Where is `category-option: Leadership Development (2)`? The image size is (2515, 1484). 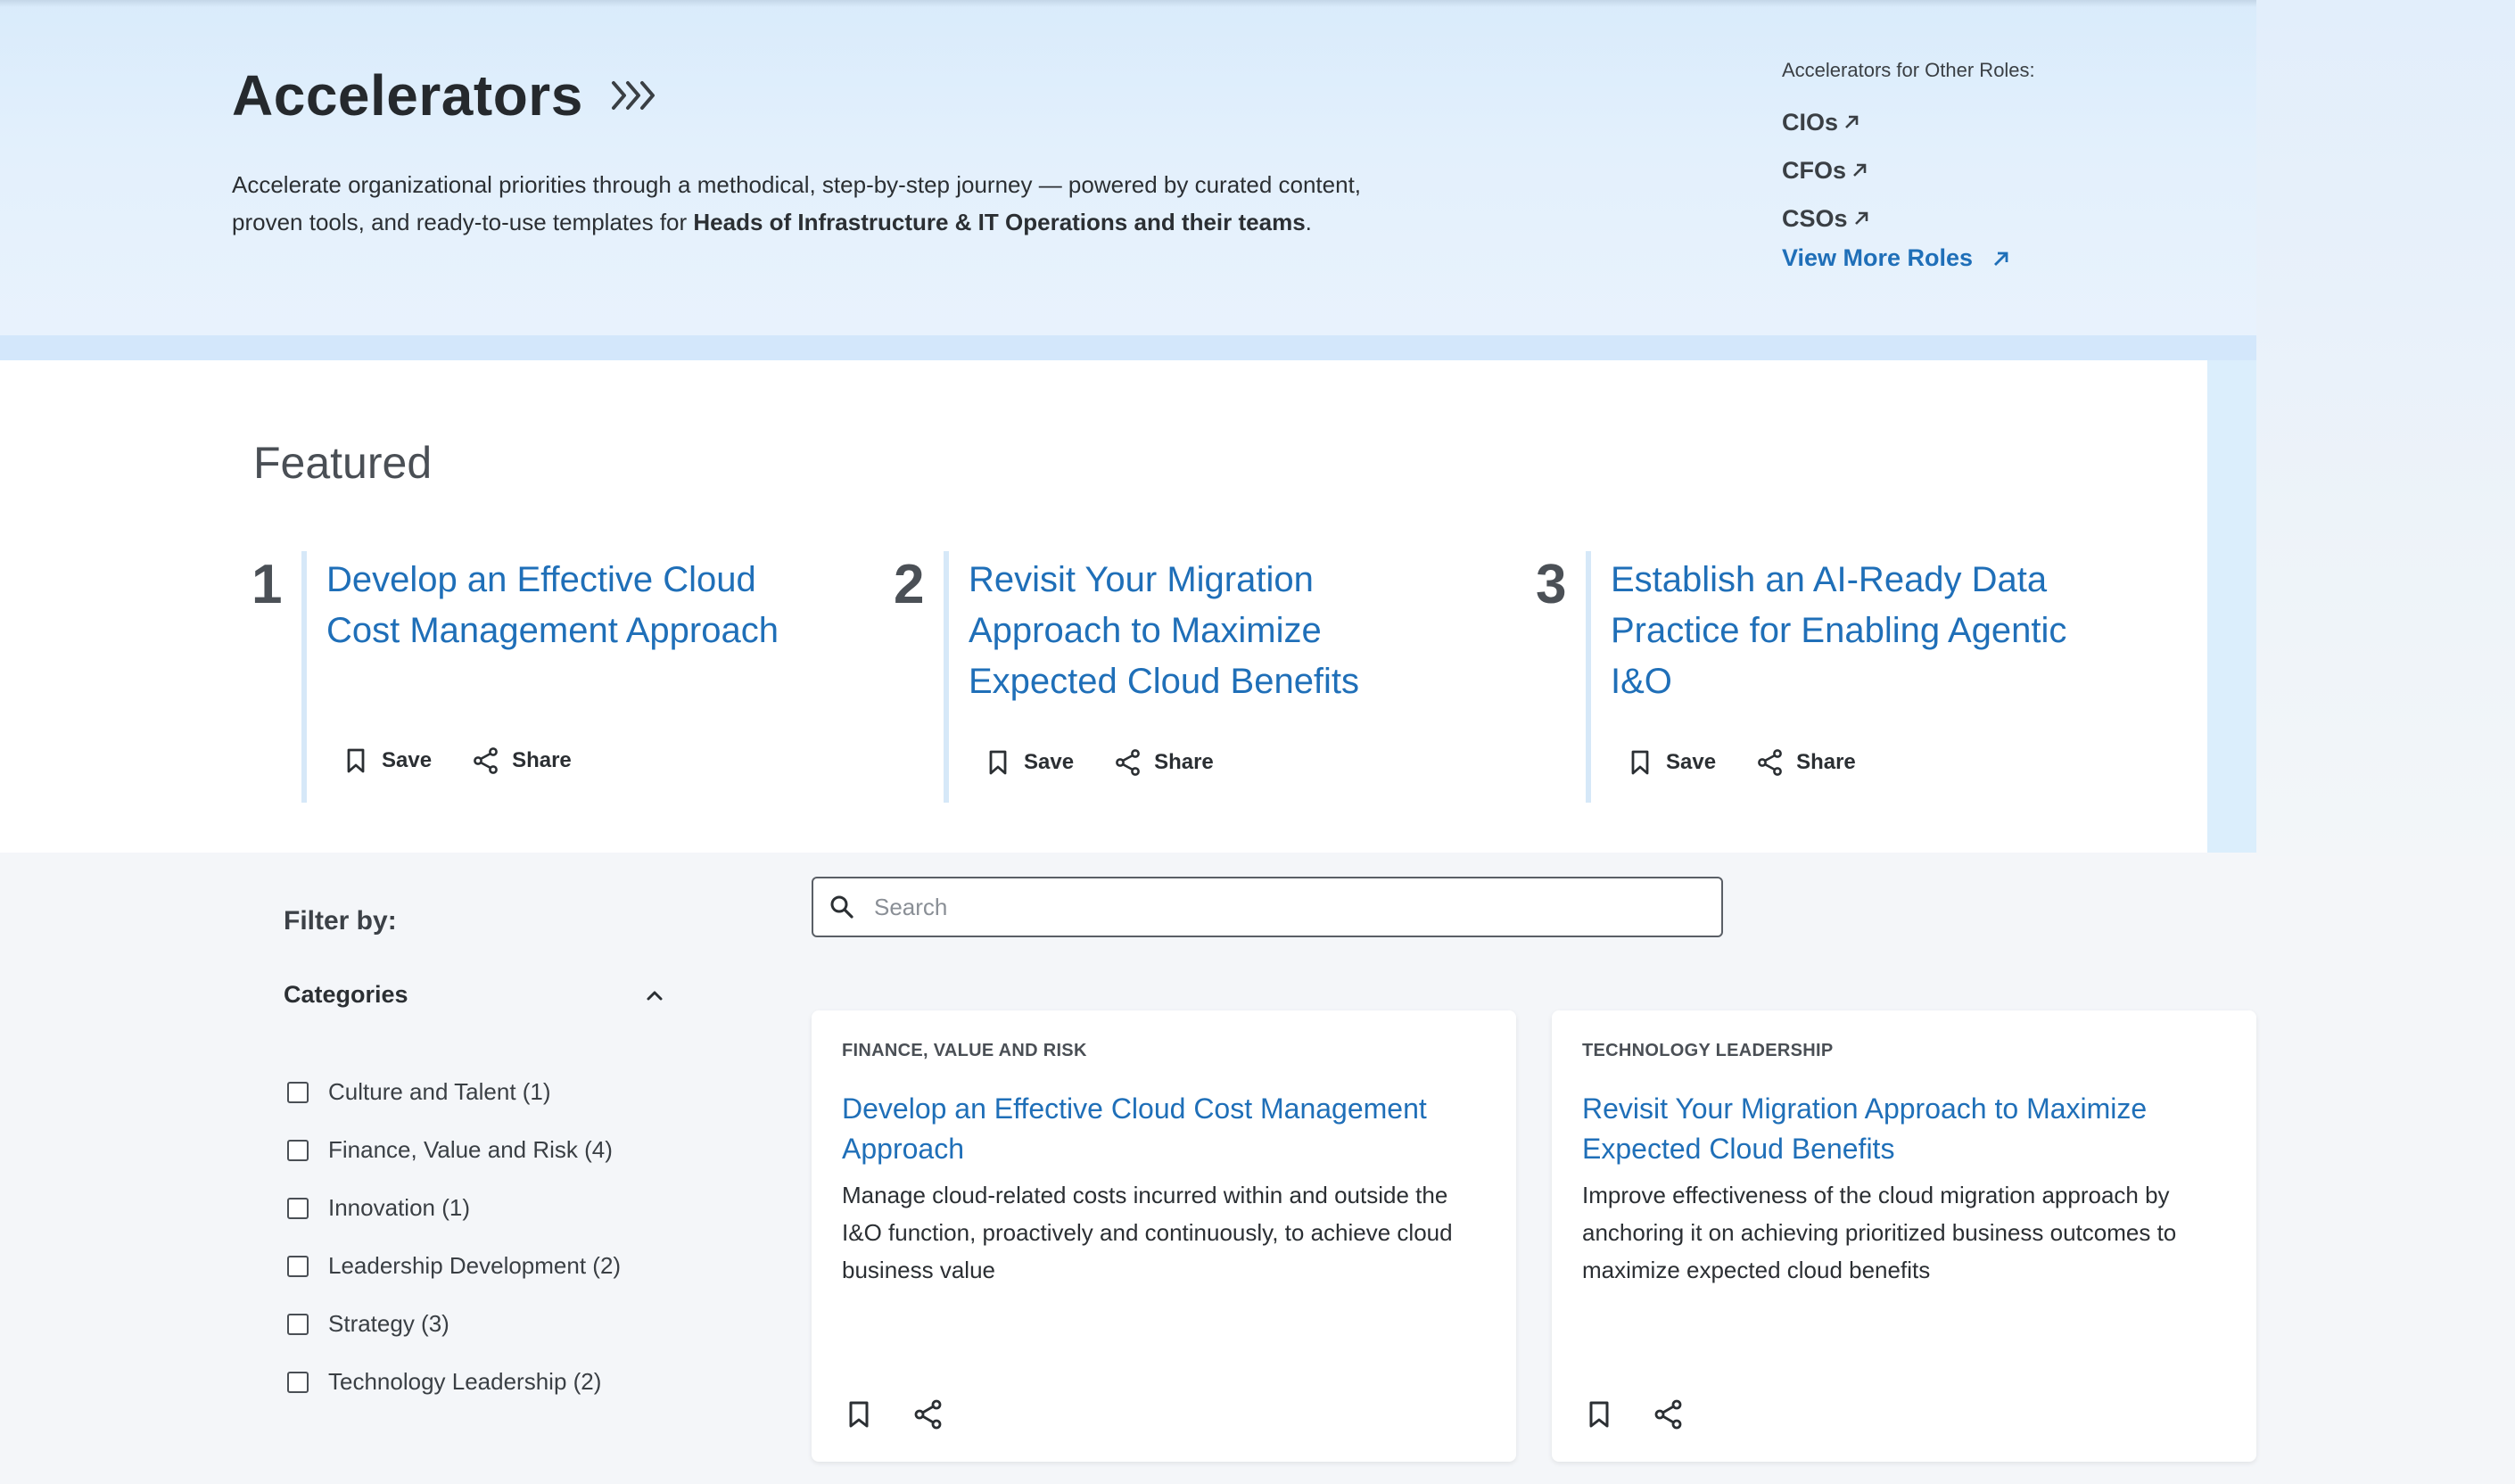 category-option: Leadership Development (2) is located at coordinates (454, 1266).